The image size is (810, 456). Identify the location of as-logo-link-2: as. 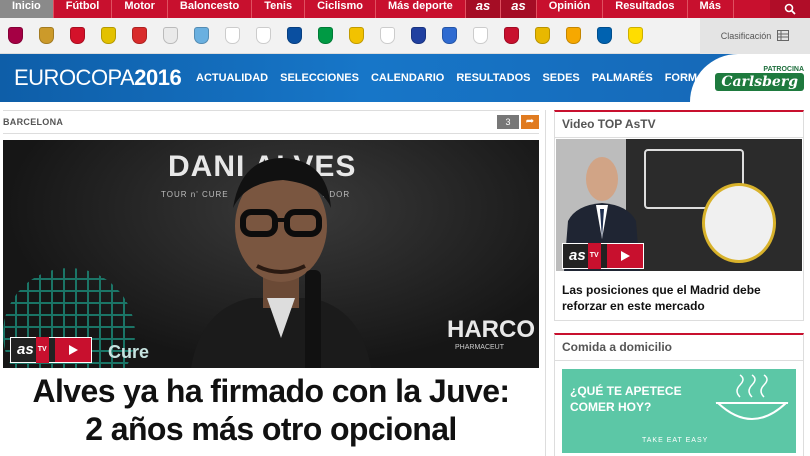
(519, 9).